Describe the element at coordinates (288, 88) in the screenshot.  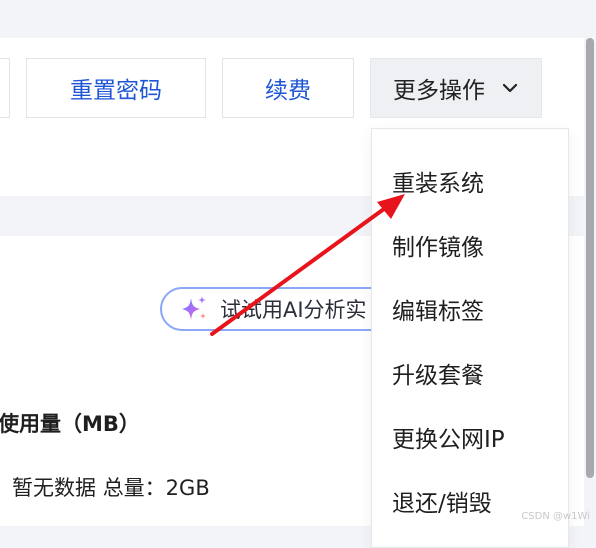
I see `renew-button: 续费` at that location.